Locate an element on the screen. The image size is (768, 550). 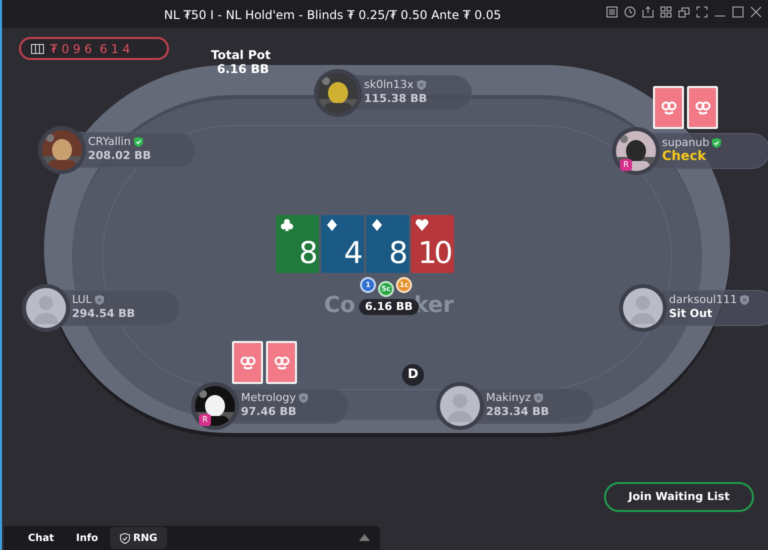
player-name: Makinyz is located at coordinates (508, 398).